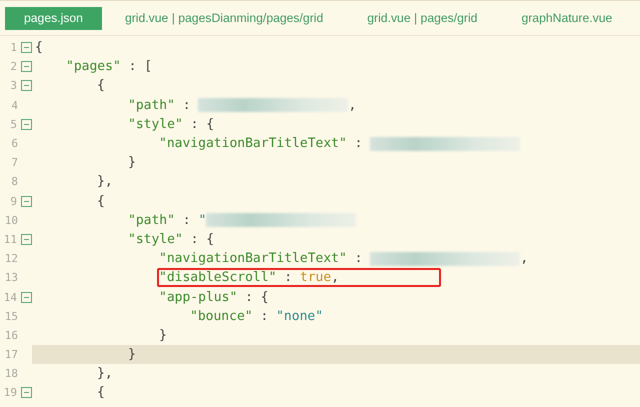 This screenshot has width=640, height=407. What do you see at coordinates (53, 18) in the screenshot?
I see `file-tab: pages.json` at bounding box center [53, 18].